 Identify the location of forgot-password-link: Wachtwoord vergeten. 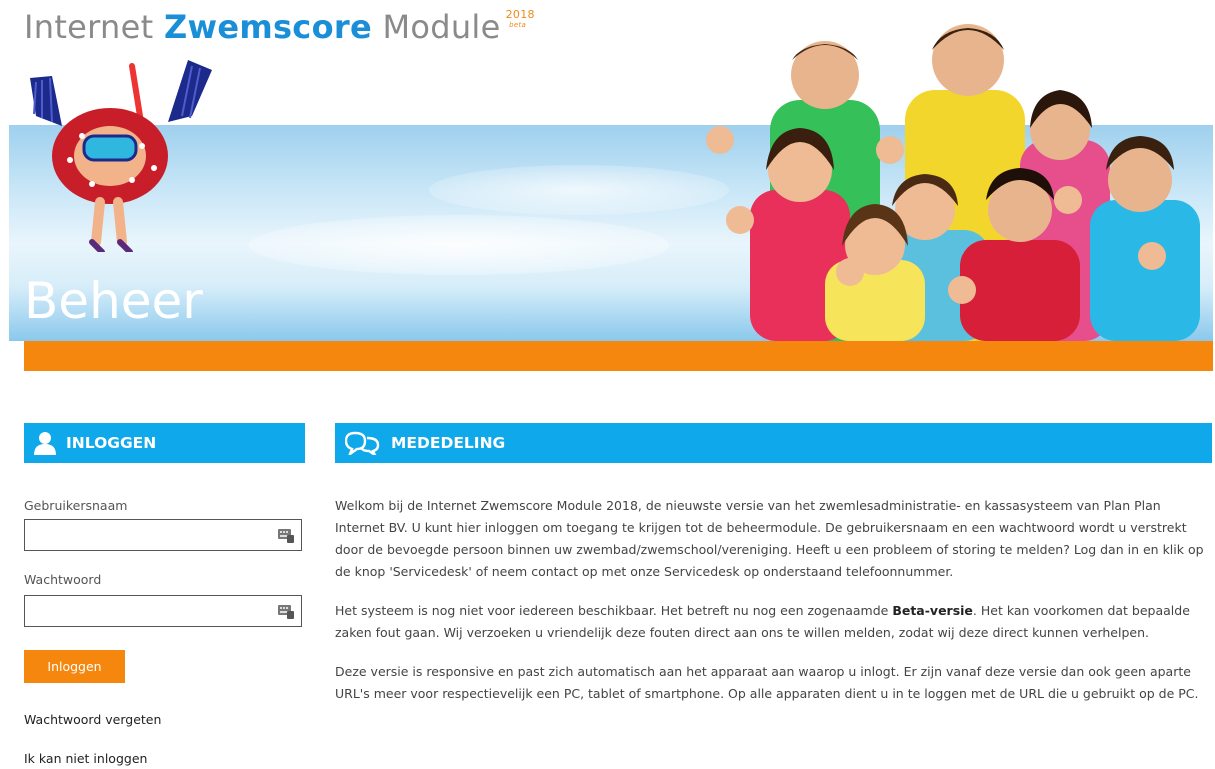
(92, 719).